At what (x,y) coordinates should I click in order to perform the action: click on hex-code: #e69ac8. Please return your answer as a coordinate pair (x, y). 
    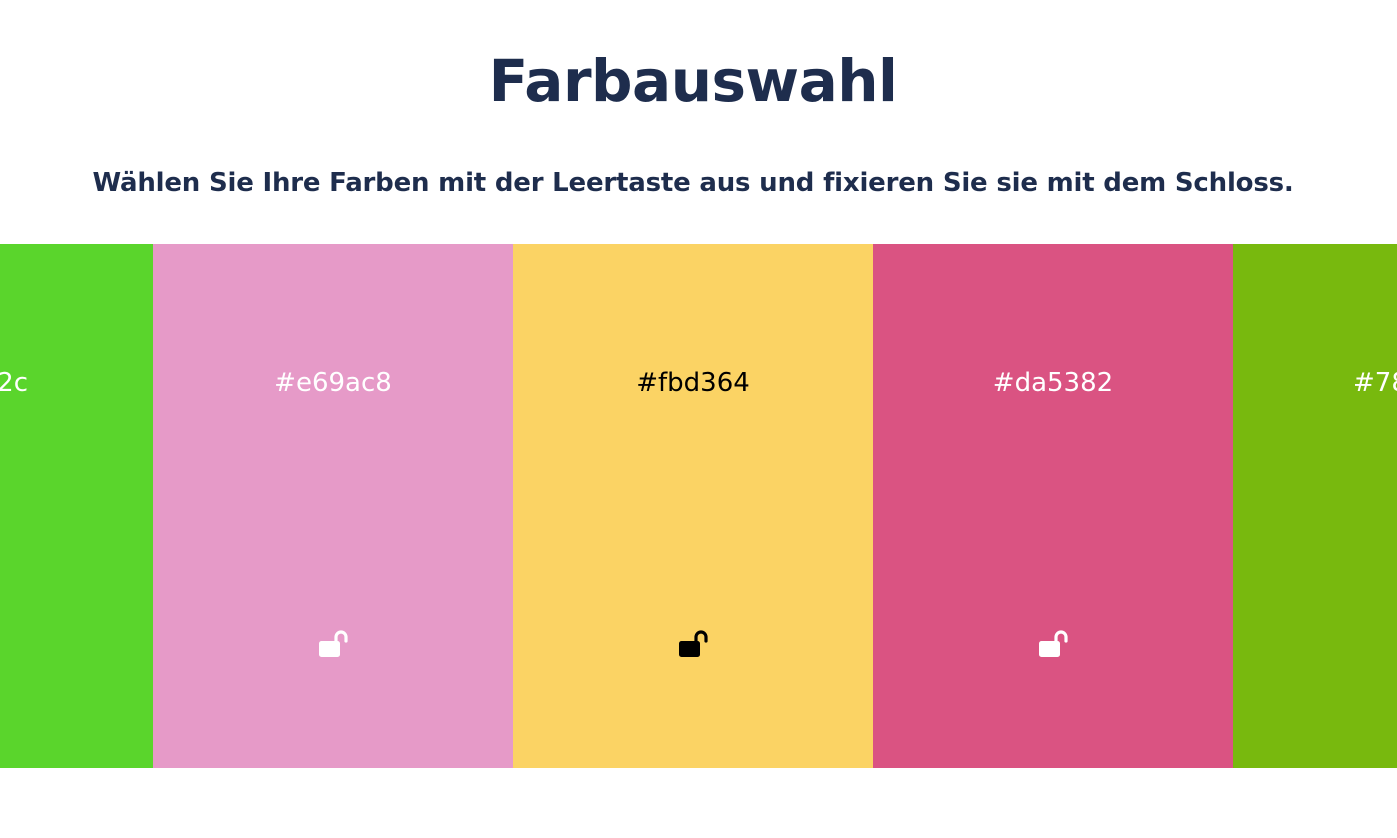
    Looking at the image, I should click on (333, 383).